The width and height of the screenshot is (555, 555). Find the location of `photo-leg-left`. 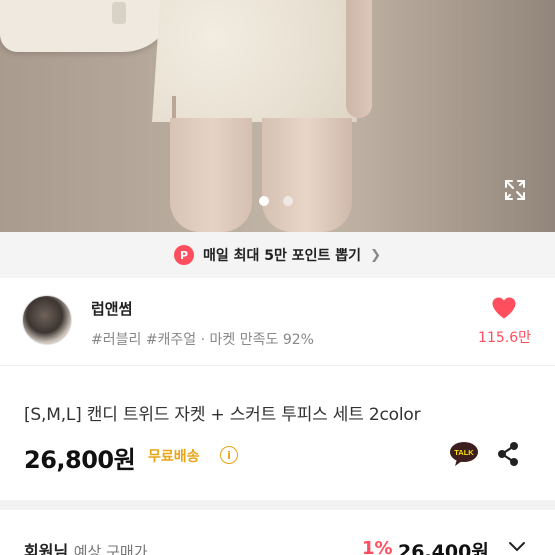

photo-leg-left is located at coordinates (211, 175).